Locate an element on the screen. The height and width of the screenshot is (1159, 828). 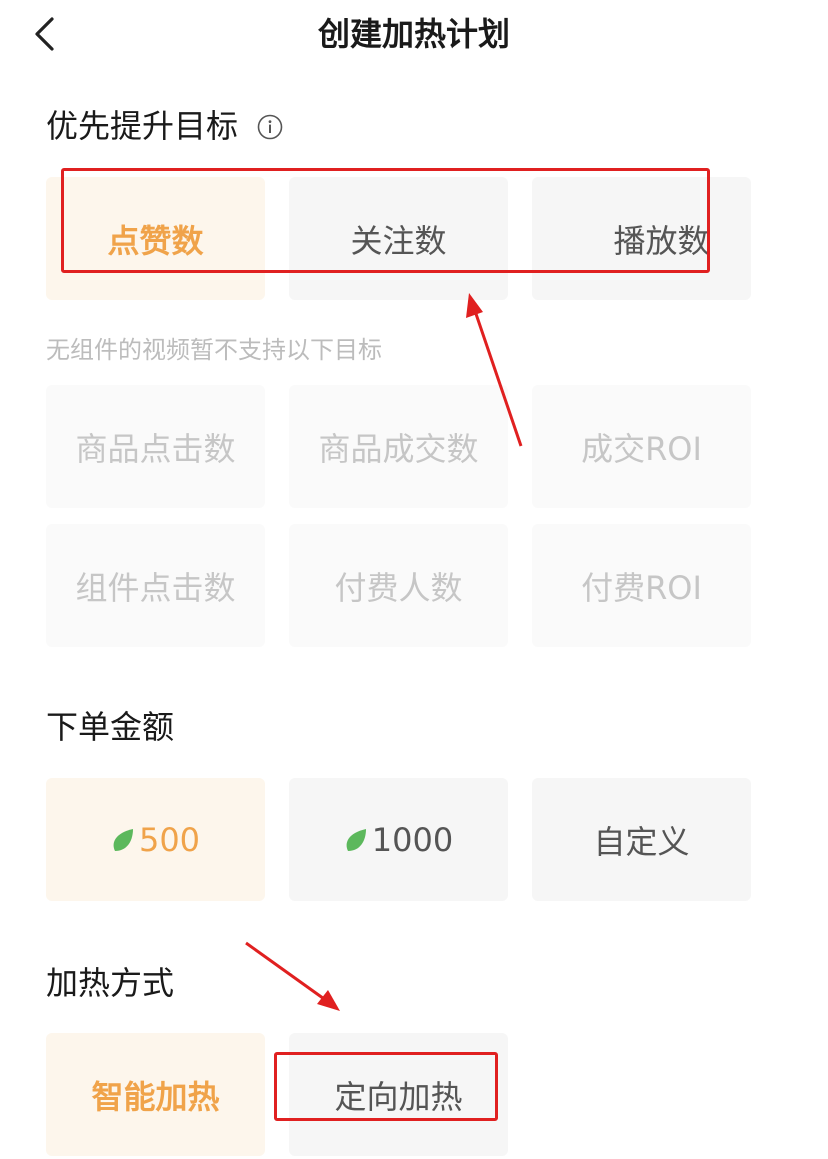
amount-option-1000: 1000 is located at coordinates (398, 839).